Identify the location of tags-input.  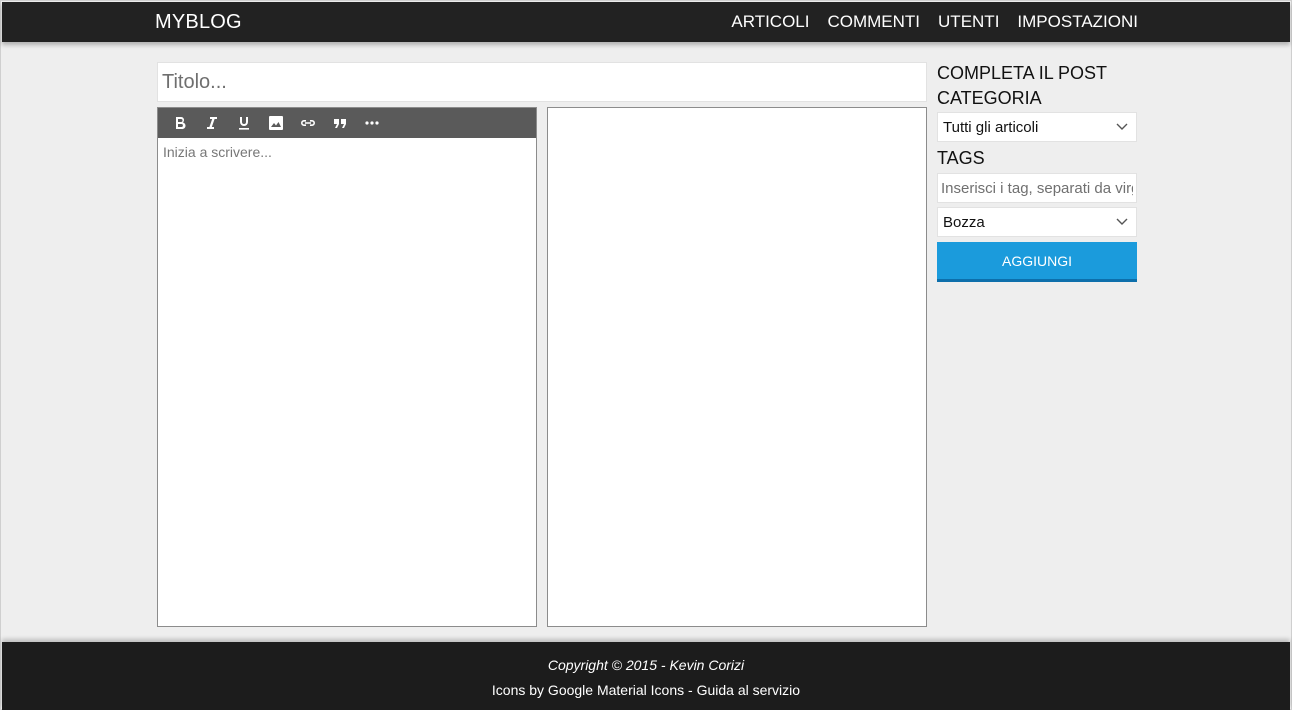
(1037, 188).